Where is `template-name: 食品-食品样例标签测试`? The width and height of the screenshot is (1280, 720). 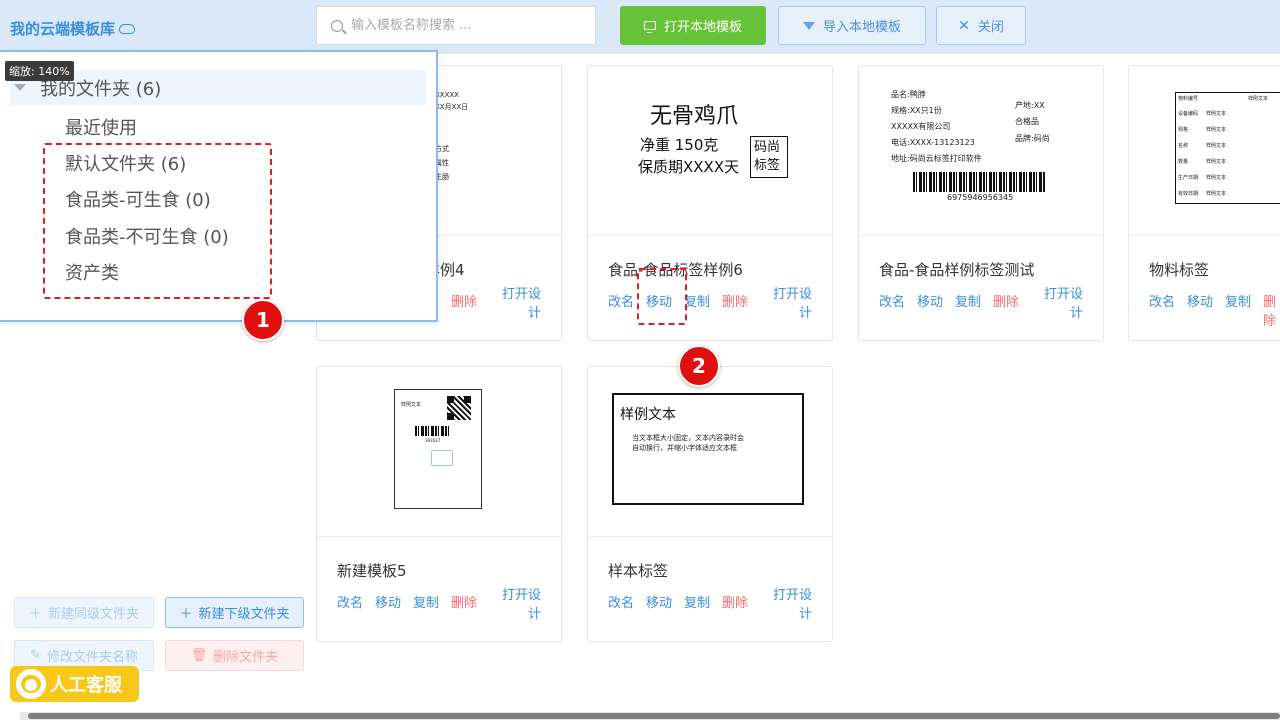
template-name: 食品-食品样例标签测试 is located at coordinates (957, 270).